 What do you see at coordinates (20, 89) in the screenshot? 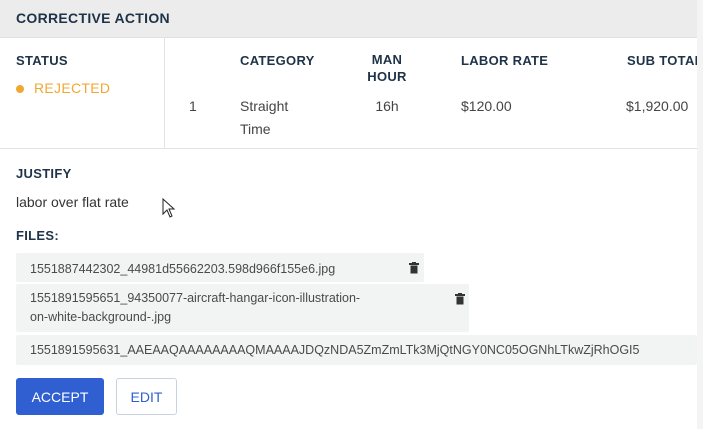
I see `status-dot-icon` at bounding box center [20, 89].